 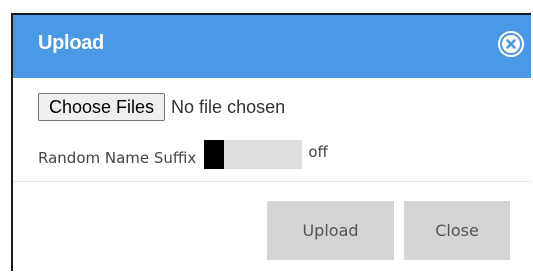 I want to click on random-suffix-row: Random Name Suffix off, so click(x=183, y=154).